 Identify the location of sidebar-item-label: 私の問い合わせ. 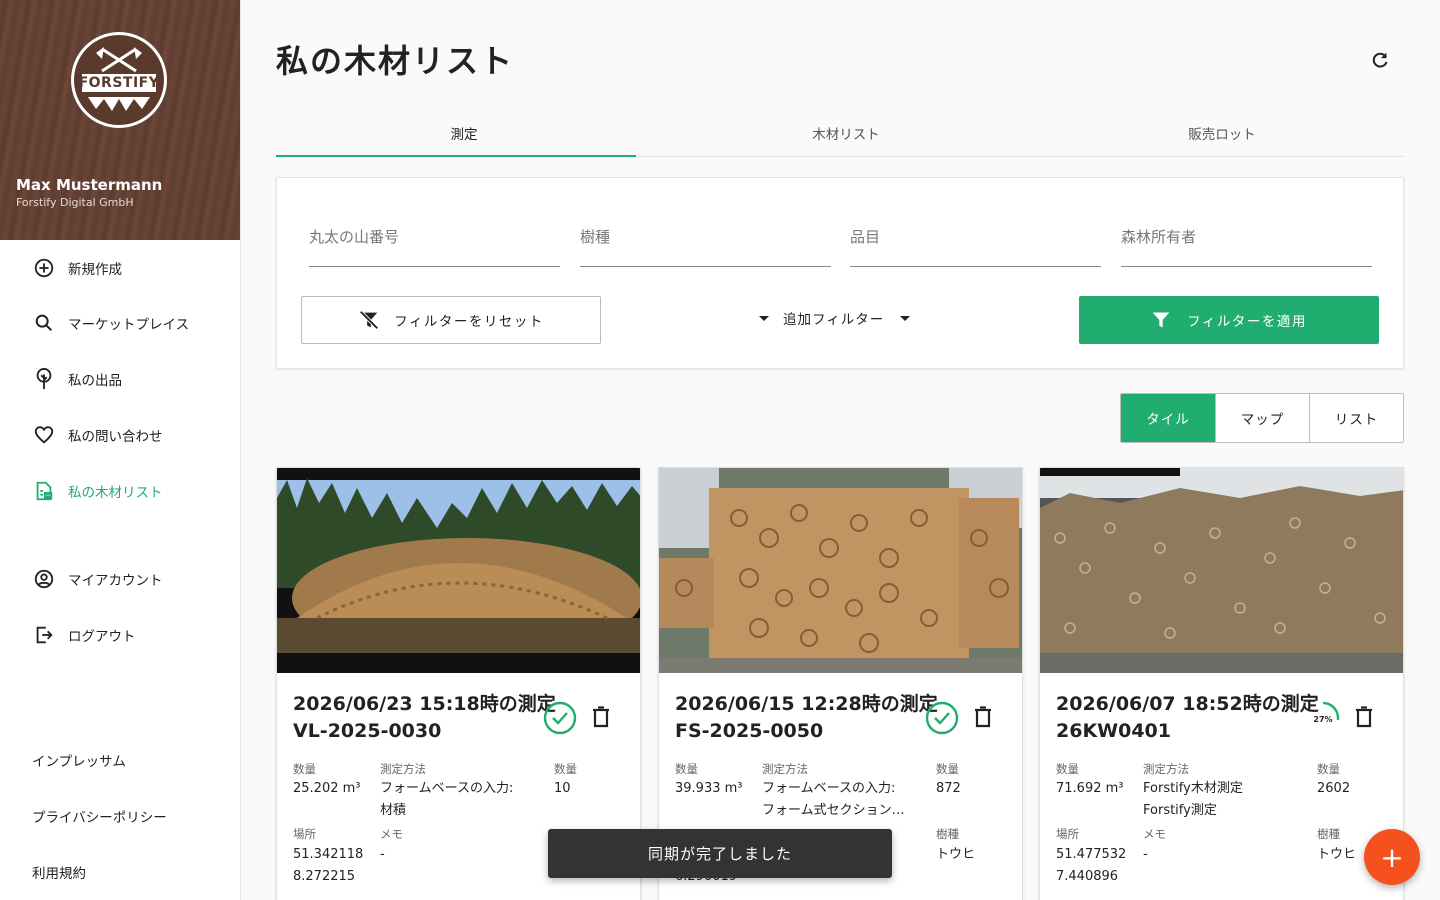
(115, 437).